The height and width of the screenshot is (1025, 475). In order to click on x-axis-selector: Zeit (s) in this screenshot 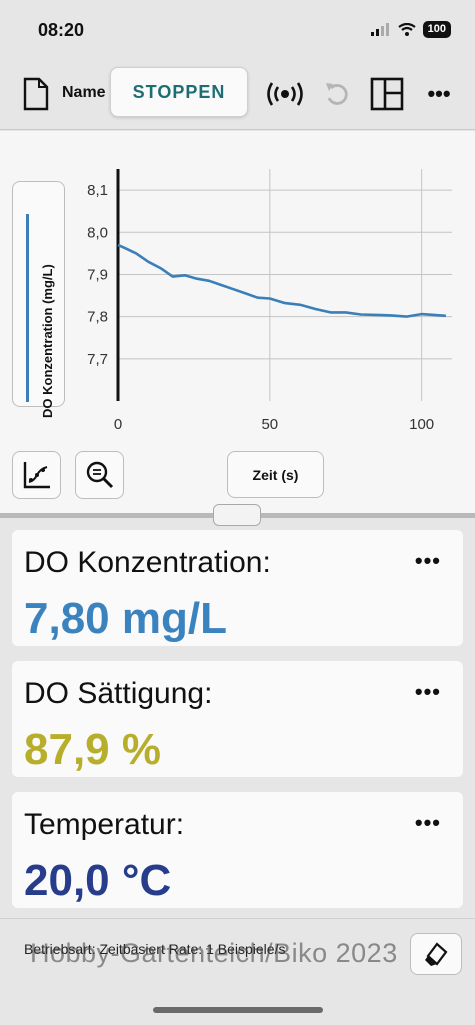, I will do `click(275, 474)`.